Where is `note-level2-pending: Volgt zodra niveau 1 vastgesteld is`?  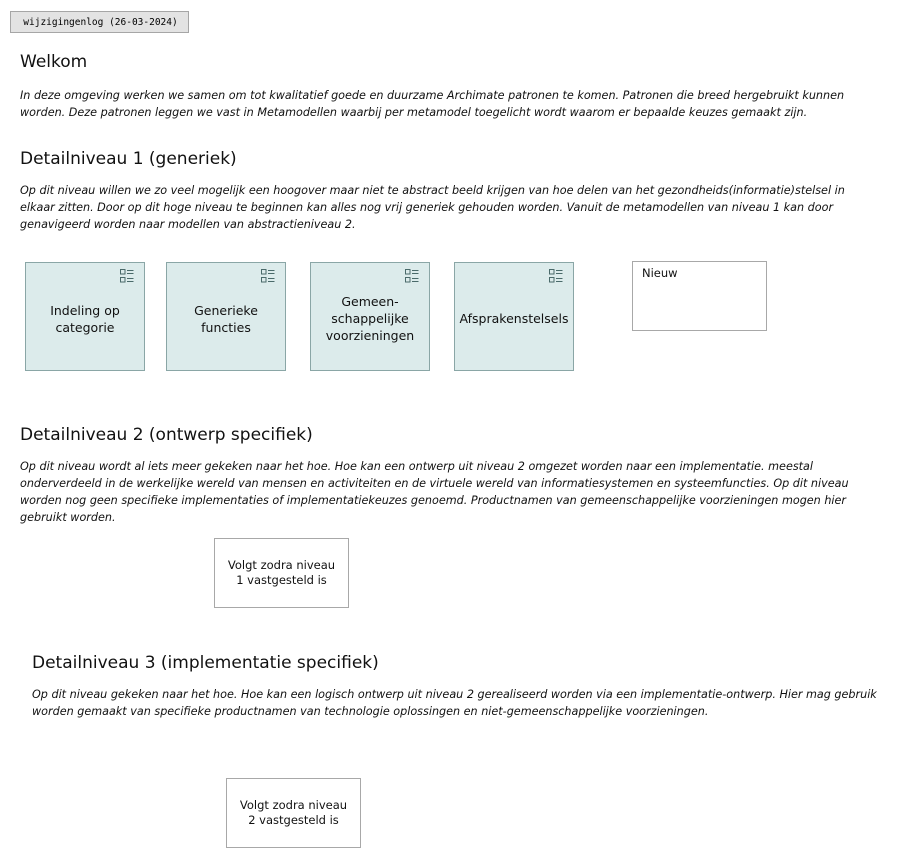
note-level2-pending: Volgt zodra niveau 1 vastgesteld is is located at coordinates (281, 573).